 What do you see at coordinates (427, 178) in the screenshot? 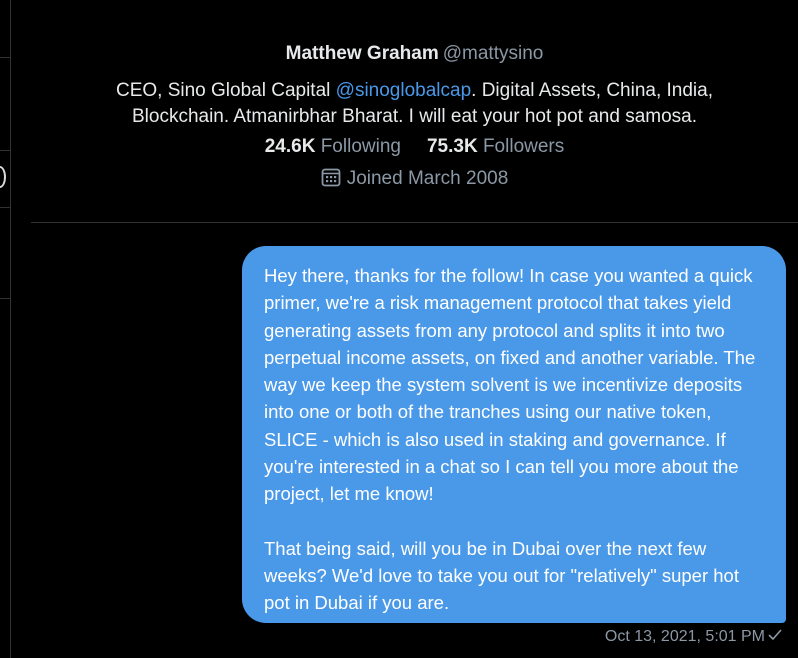
I see `joined-label: Joined March 2008` at bounding box center [427, 178].